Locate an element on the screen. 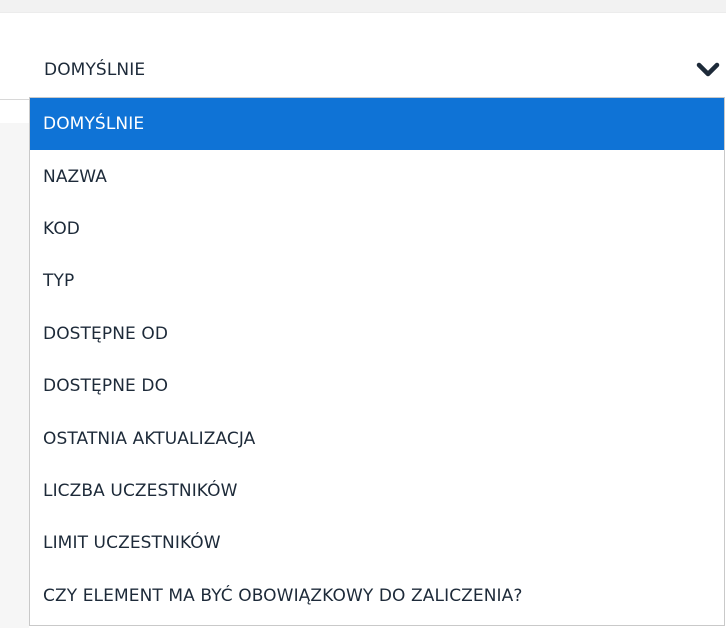  dropdown-option-participant-limit: LIMIT UCZESTNIKÓW is located at coordinates (377, 543).